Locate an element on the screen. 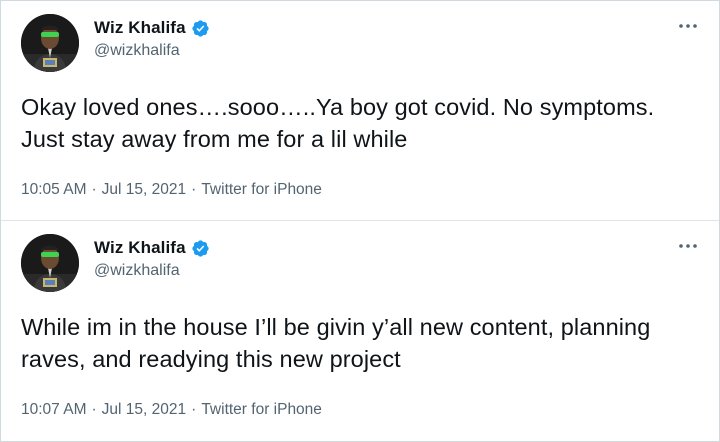 The height and width of the screenshot is (442, 720). tweet-time: 10:05 AM is located at coordinates (54, 190).